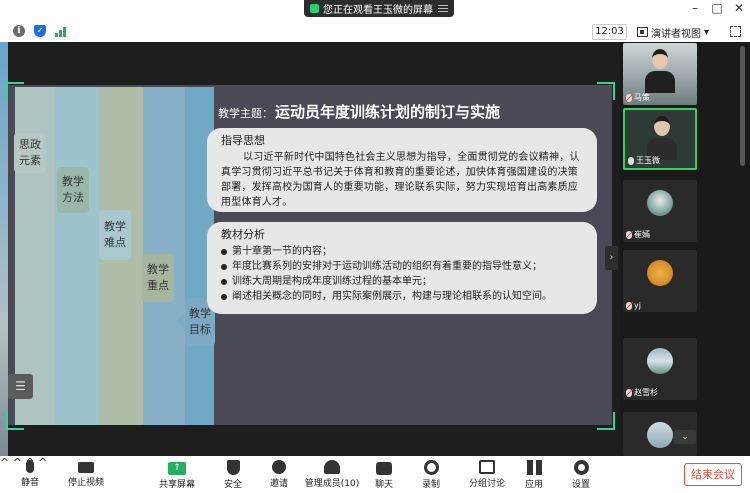  What do you see at coordinates (379, 8) in the screenshot?
I see `viewing-banner: 您正在观看王玉微的屏幕` at bounding box center [379, 8].